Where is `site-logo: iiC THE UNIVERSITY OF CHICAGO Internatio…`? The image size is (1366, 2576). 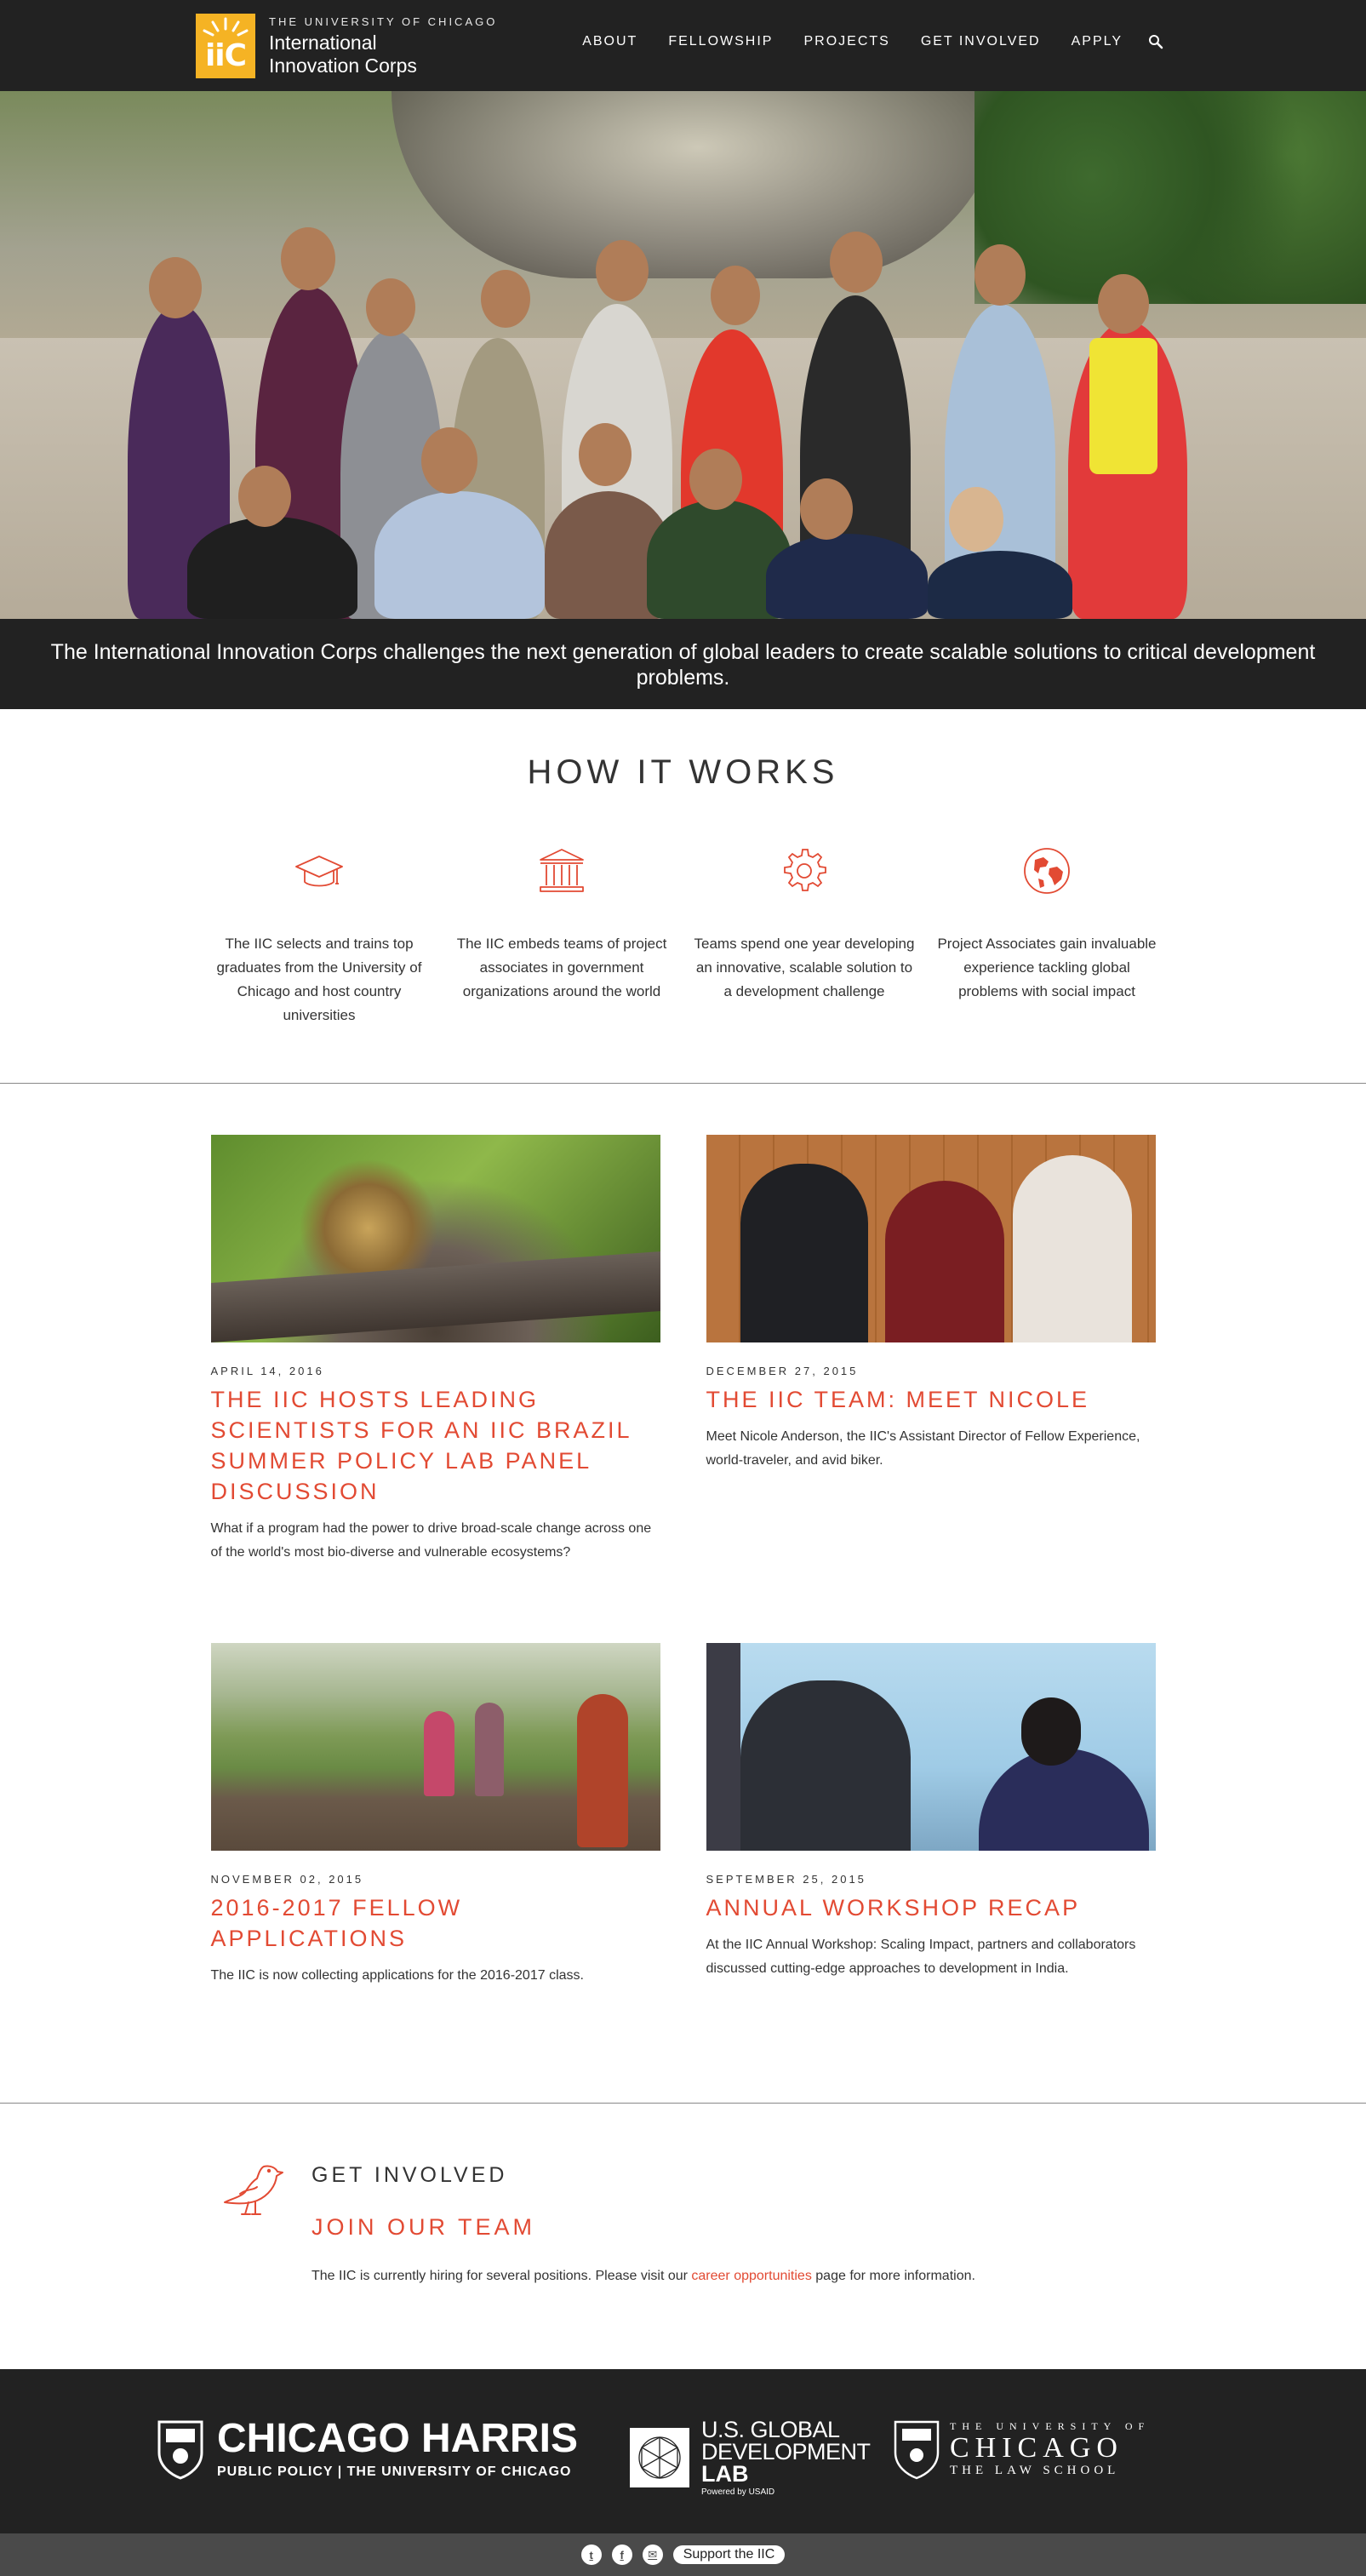
site-logo: iiC THE UNIVERSITY OF CHICAGO Internatio… is located at coordinates (347, 46).